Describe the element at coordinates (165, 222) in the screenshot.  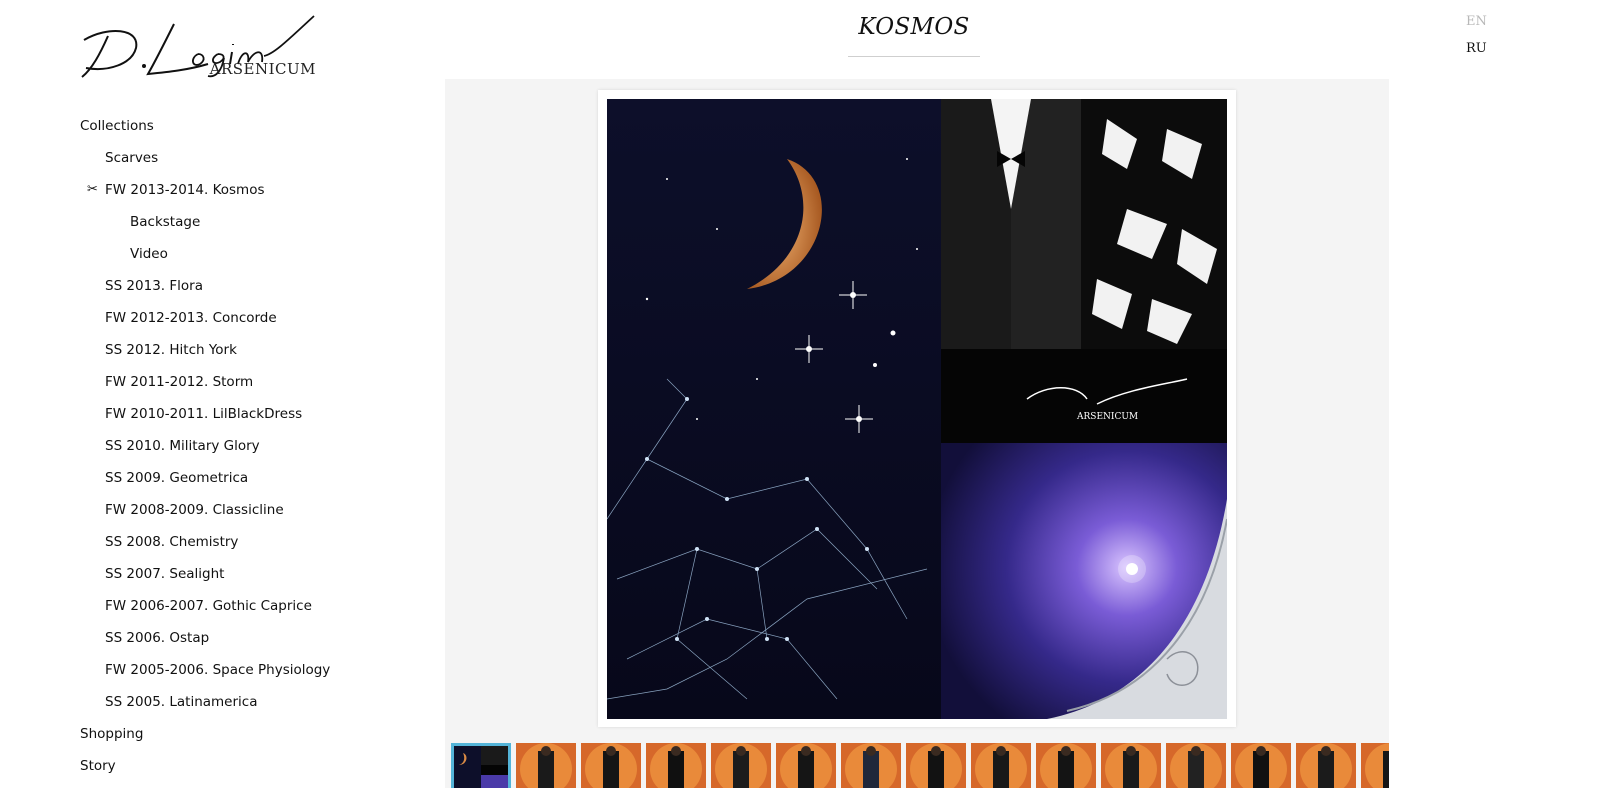
I see `nav-backstage: Backstage` at that location.